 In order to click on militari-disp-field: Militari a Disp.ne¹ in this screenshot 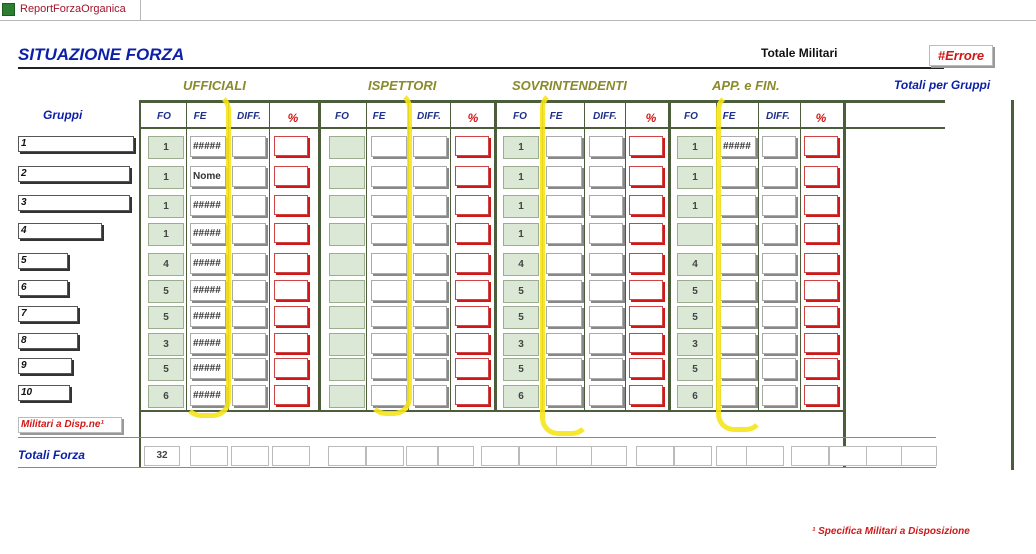, I will do `click(70, 425)`.